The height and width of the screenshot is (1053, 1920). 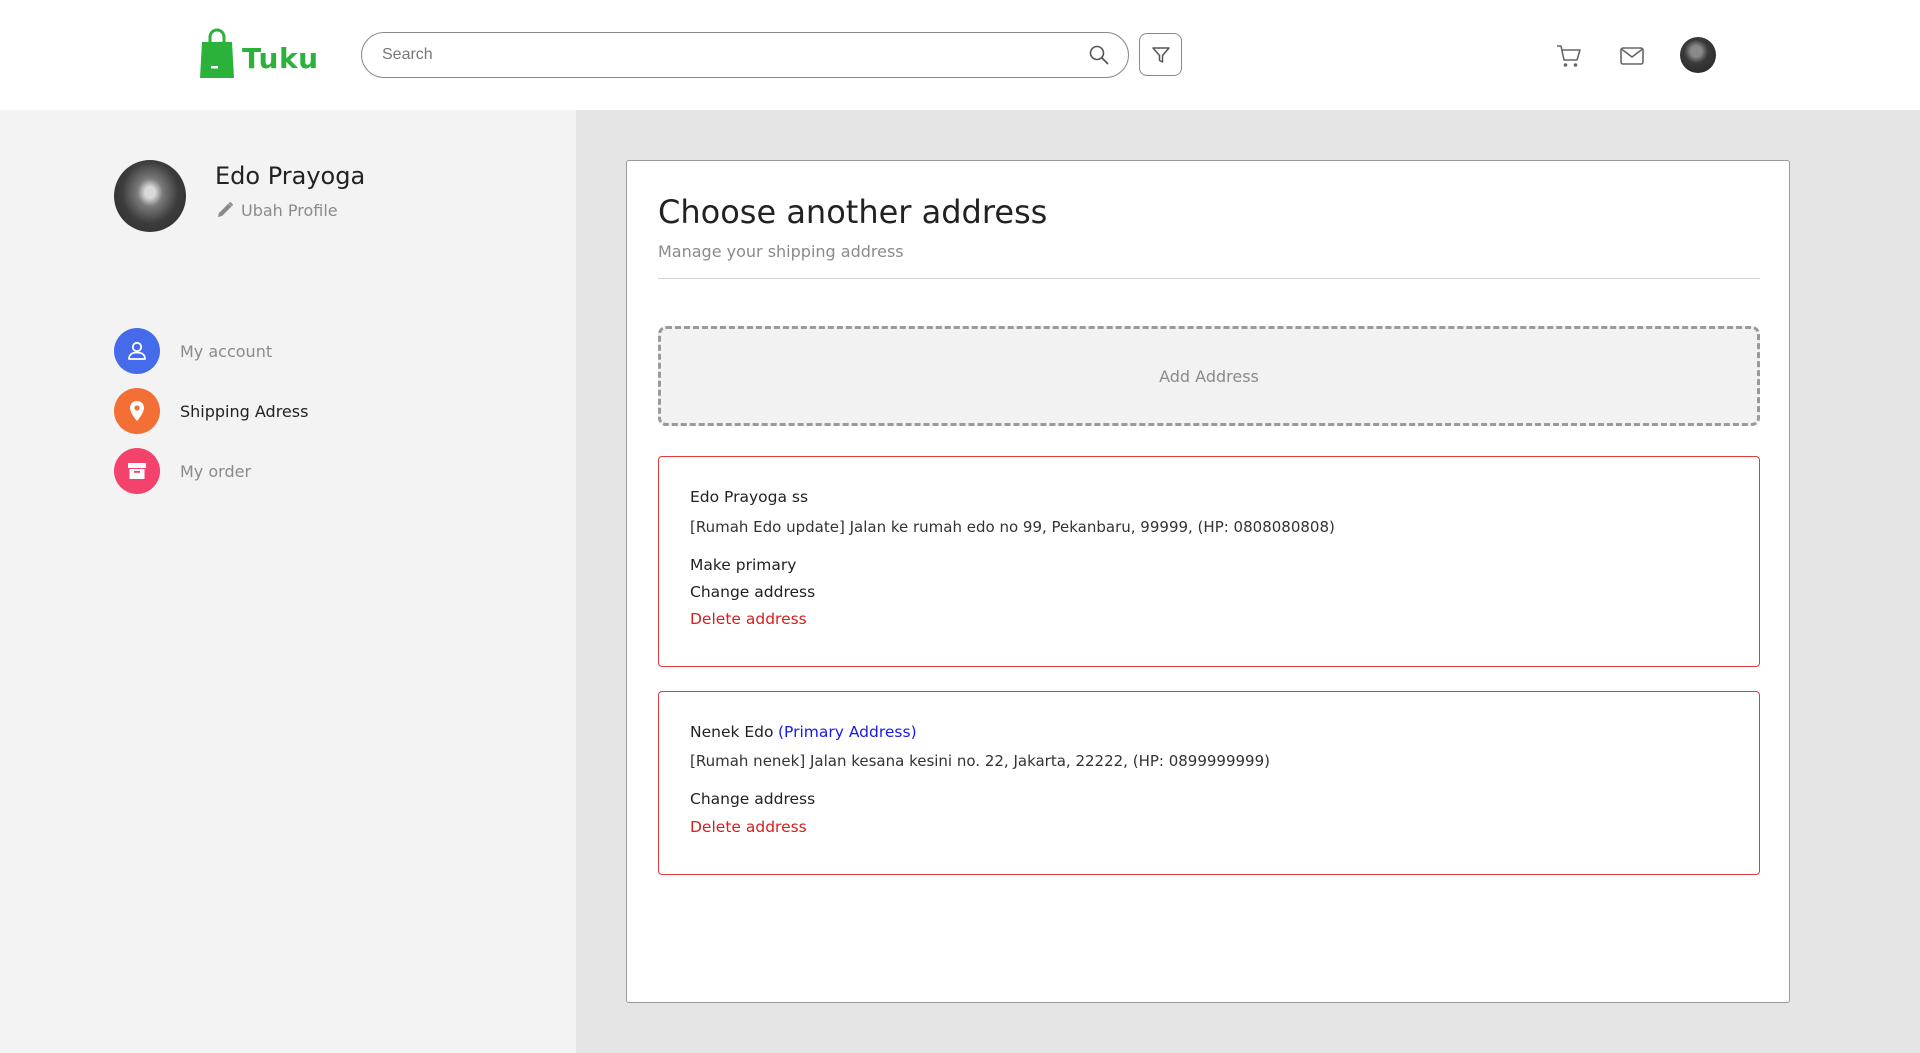 I want to click on search-bar, so click(x=745, y=55).